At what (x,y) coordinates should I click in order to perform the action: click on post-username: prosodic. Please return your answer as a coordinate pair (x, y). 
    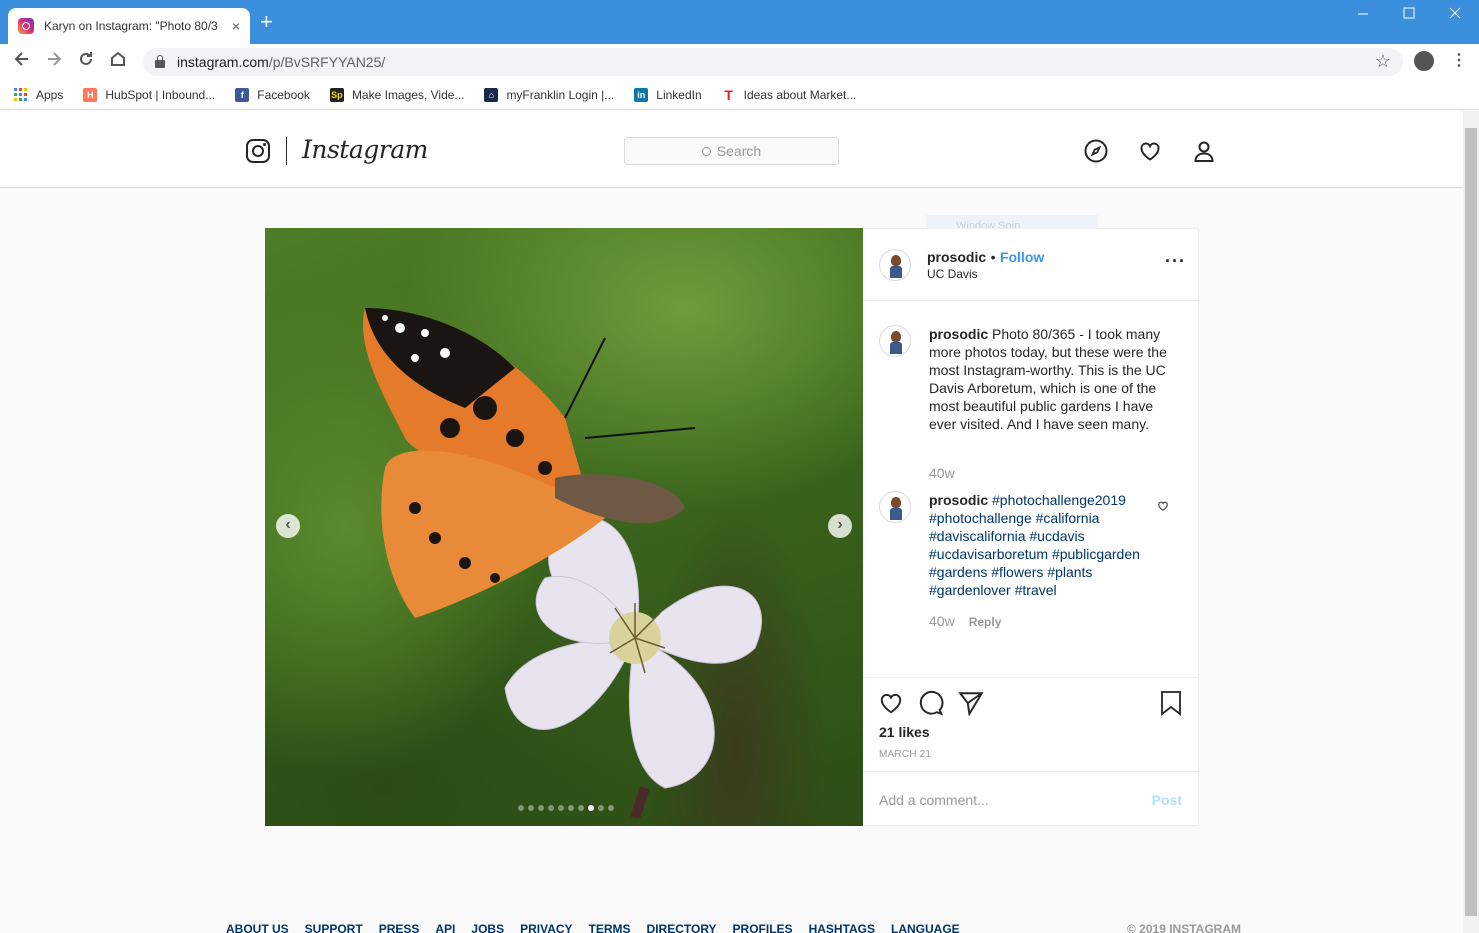
    Looking at the image, I should click on (956, 257).